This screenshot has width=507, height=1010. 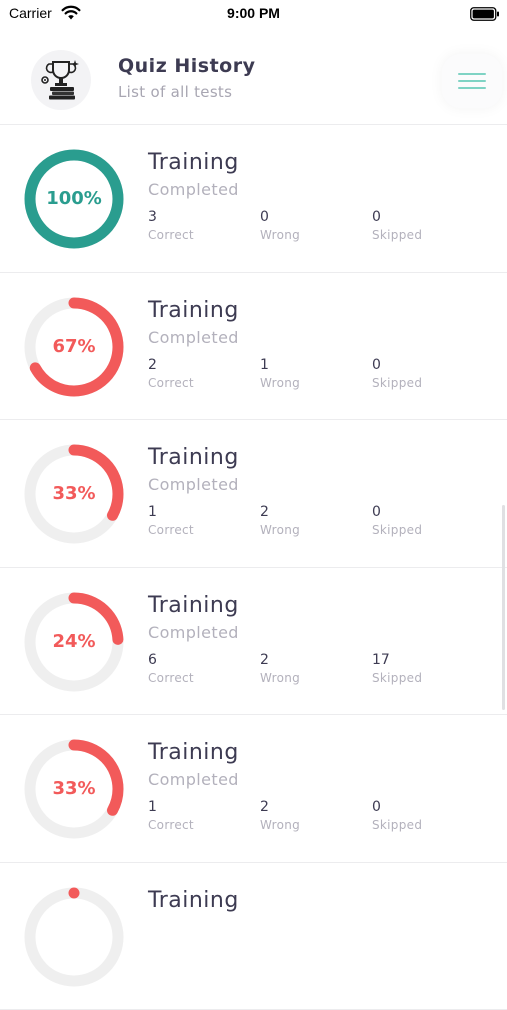 I want to click on wrong-count: 0, so click(x=280, y=217).